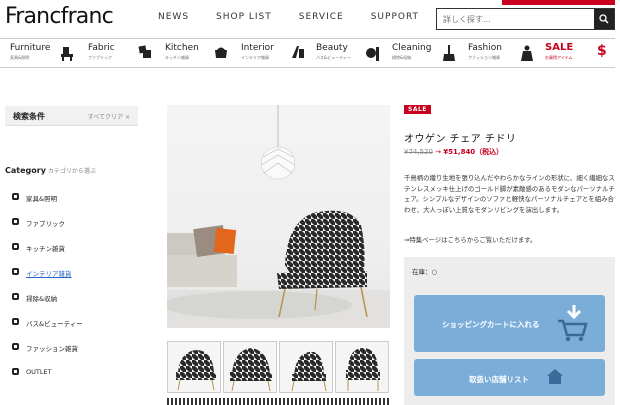 This screenshot has width=620, height=405. What do you see at coordinates (202, 256) in the screenshot?
I see `sofa` at bounding box center [202, 256].